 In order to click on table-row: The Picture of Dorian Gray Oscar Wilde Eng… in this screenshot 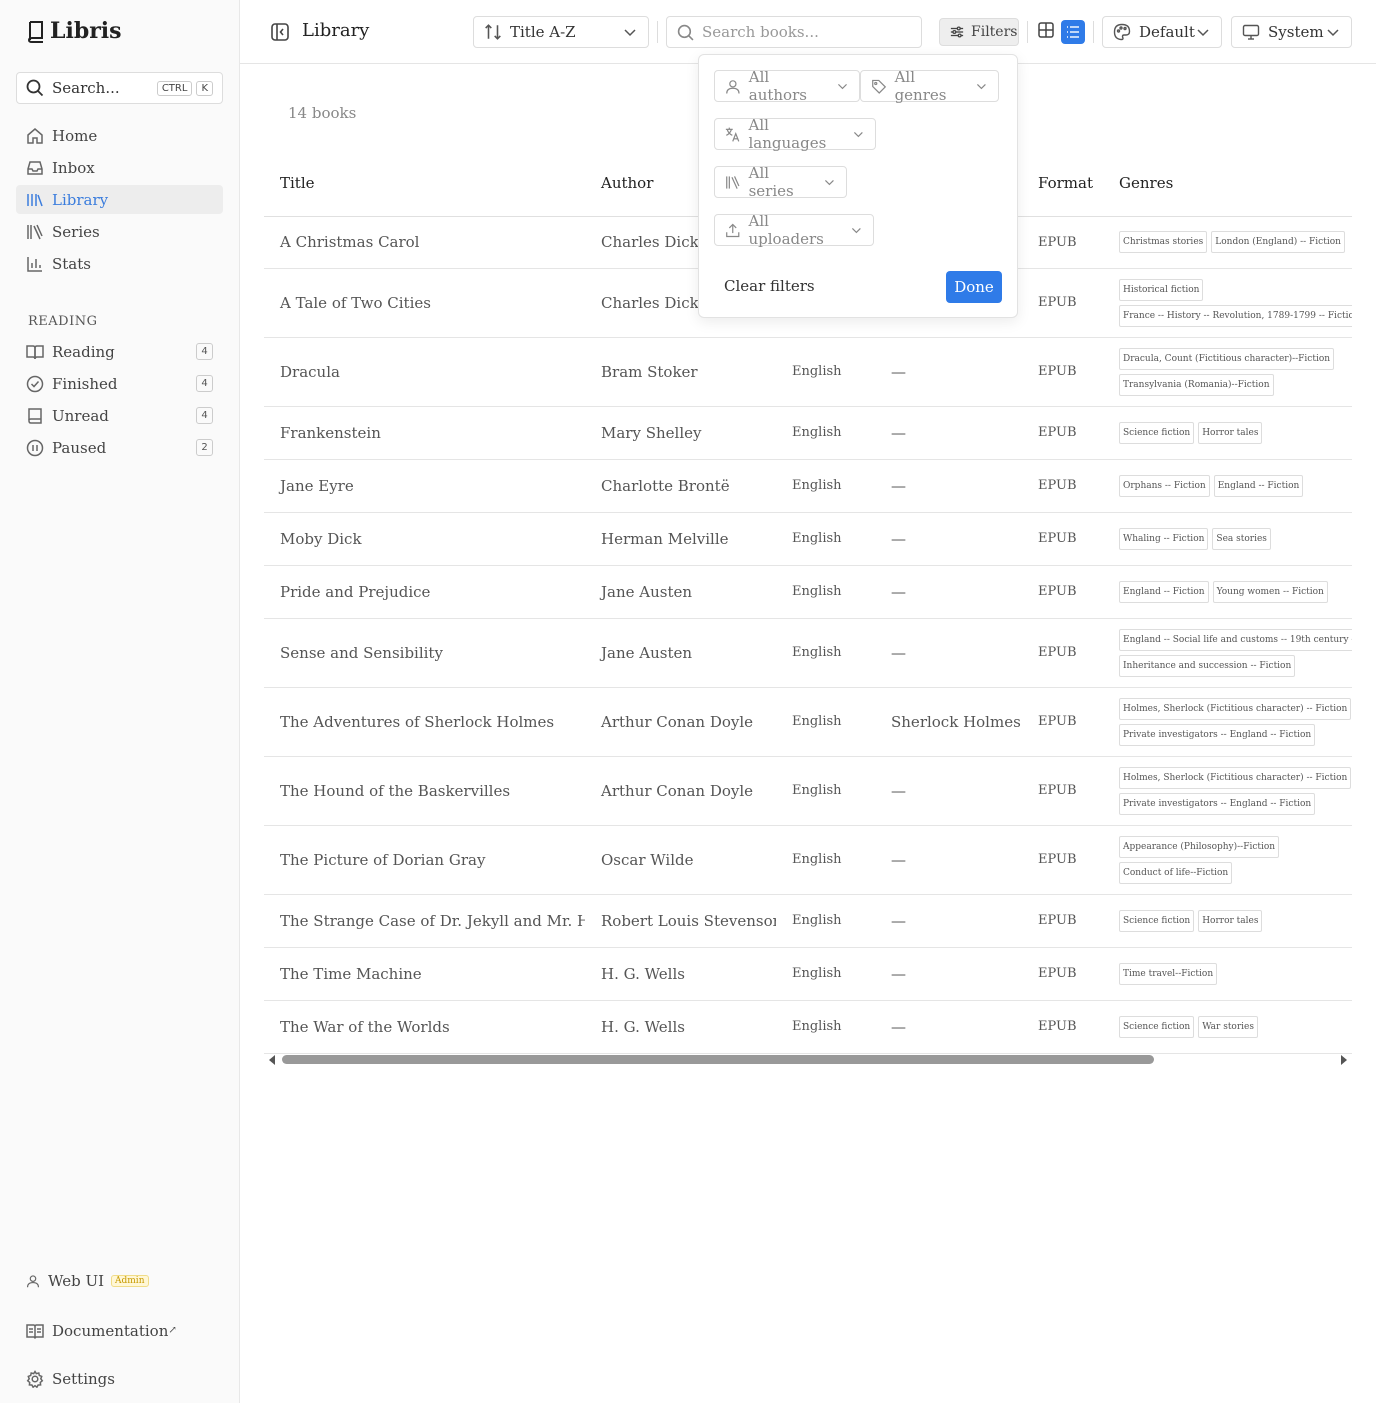, I will do `click(808, 860)`.